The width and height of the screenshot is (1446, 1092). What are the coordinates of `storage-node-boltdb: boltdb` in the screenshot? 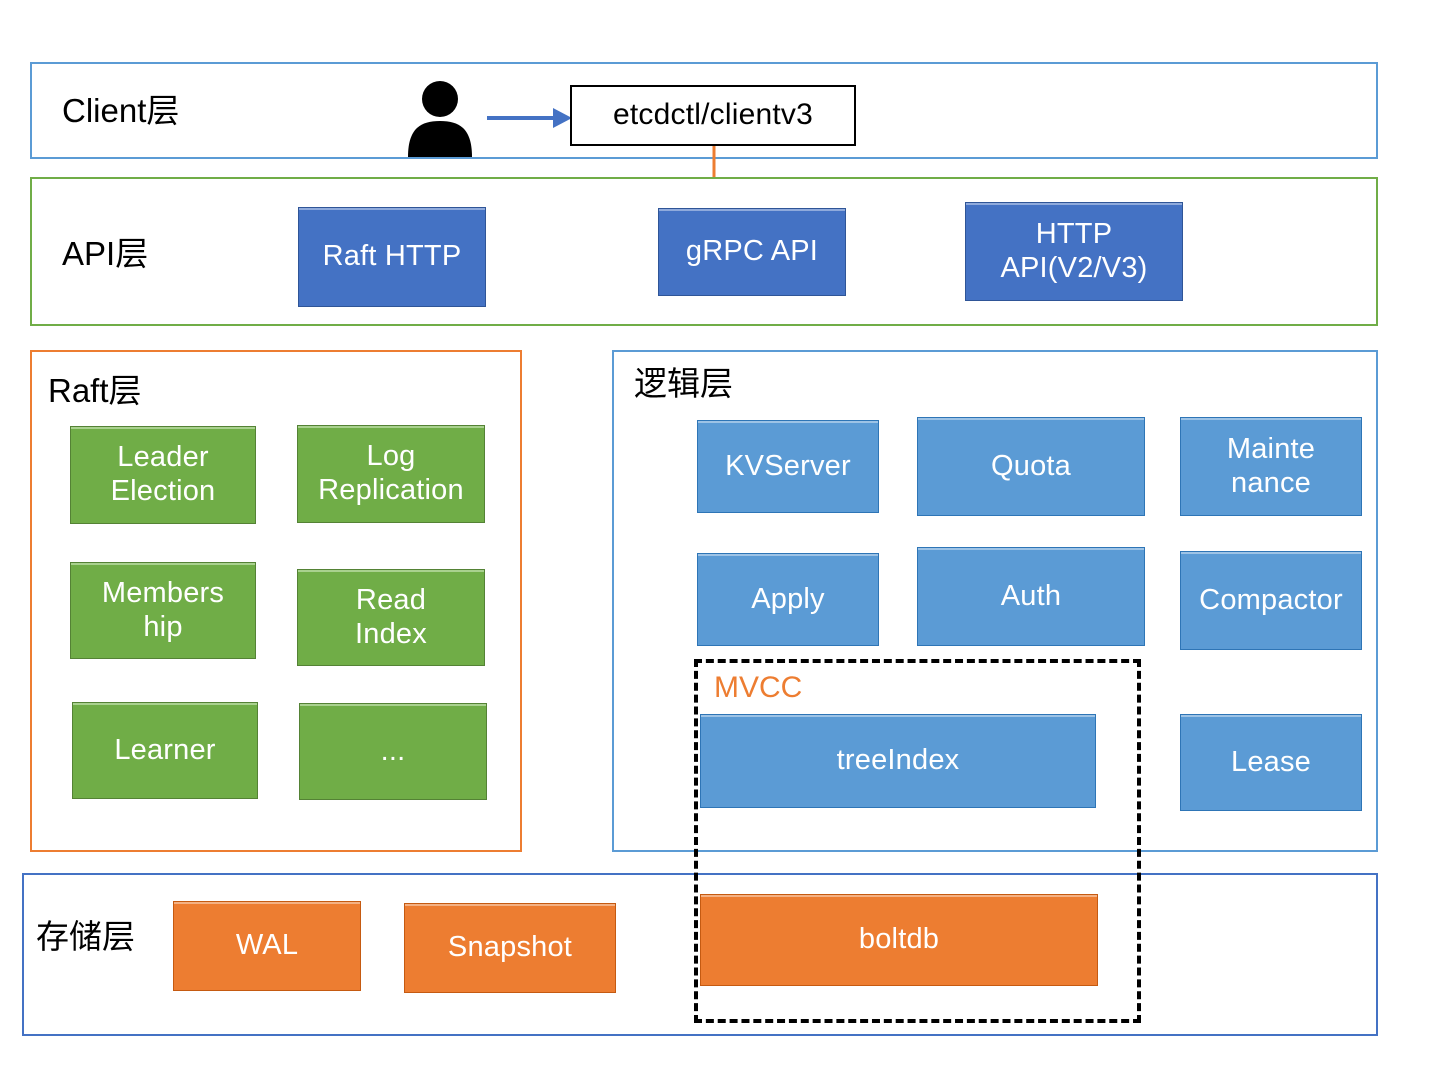 It's located at (899, 940).